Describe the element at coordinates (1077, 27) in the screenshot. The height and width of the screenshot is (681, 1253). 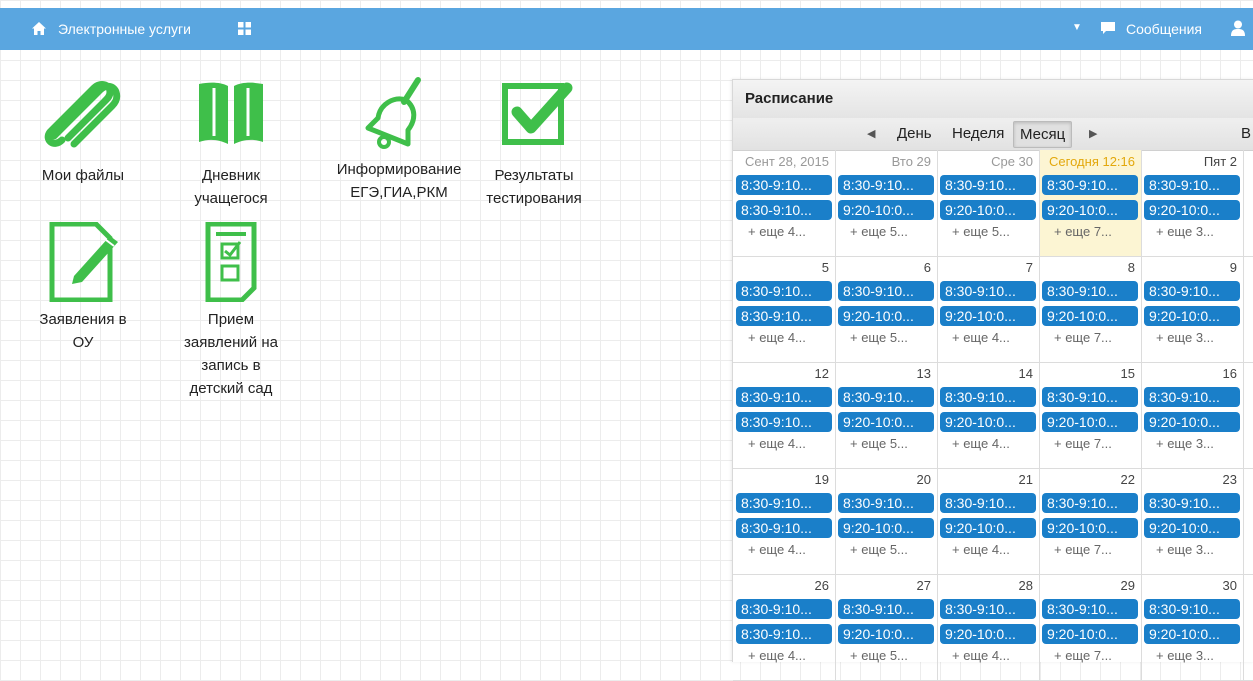
I see `dropdown-caret-icon: ▼` at that location.